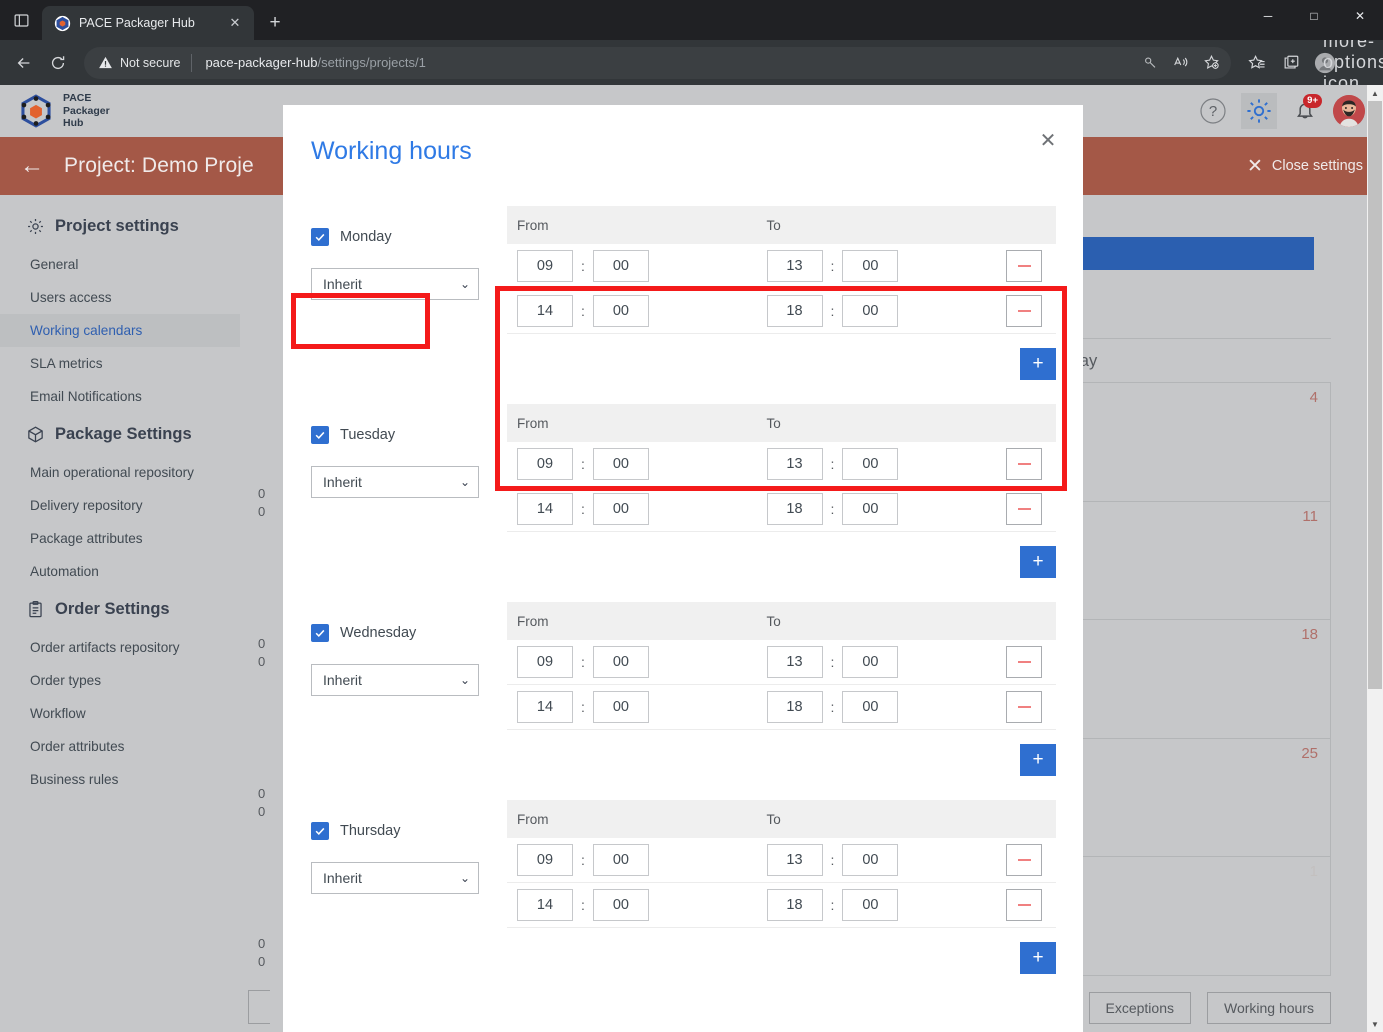 This screenshot has width=1383, height=1032. I want to click on window-close-button: ✕, so click(1360, 16).